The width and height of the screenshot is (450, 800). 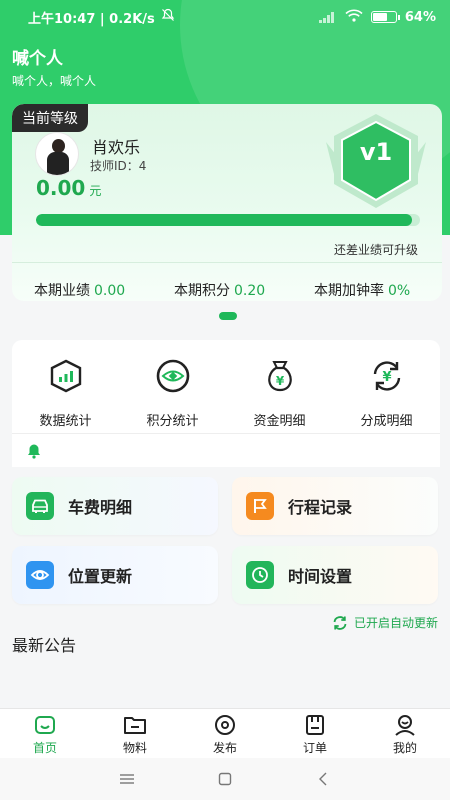 I want to click on announcements-title: 最新公告, so click(x=44, y=645).